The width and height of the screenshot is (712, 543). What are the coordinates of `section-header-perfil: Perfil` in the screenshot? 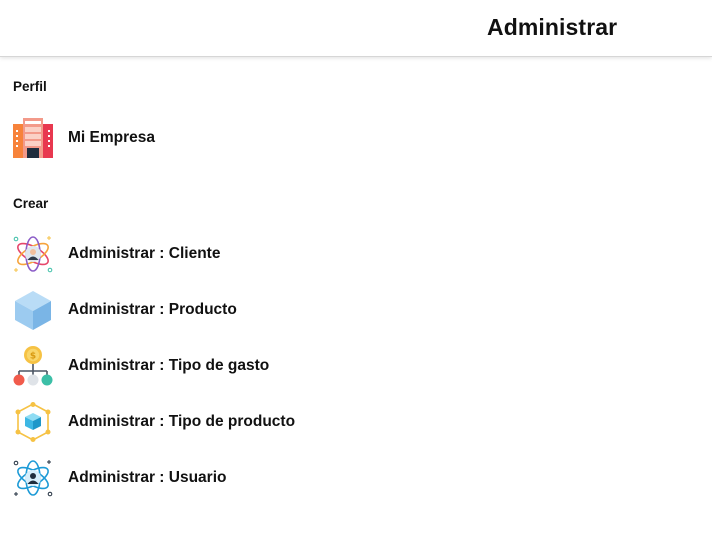 It's located at (30, 86).